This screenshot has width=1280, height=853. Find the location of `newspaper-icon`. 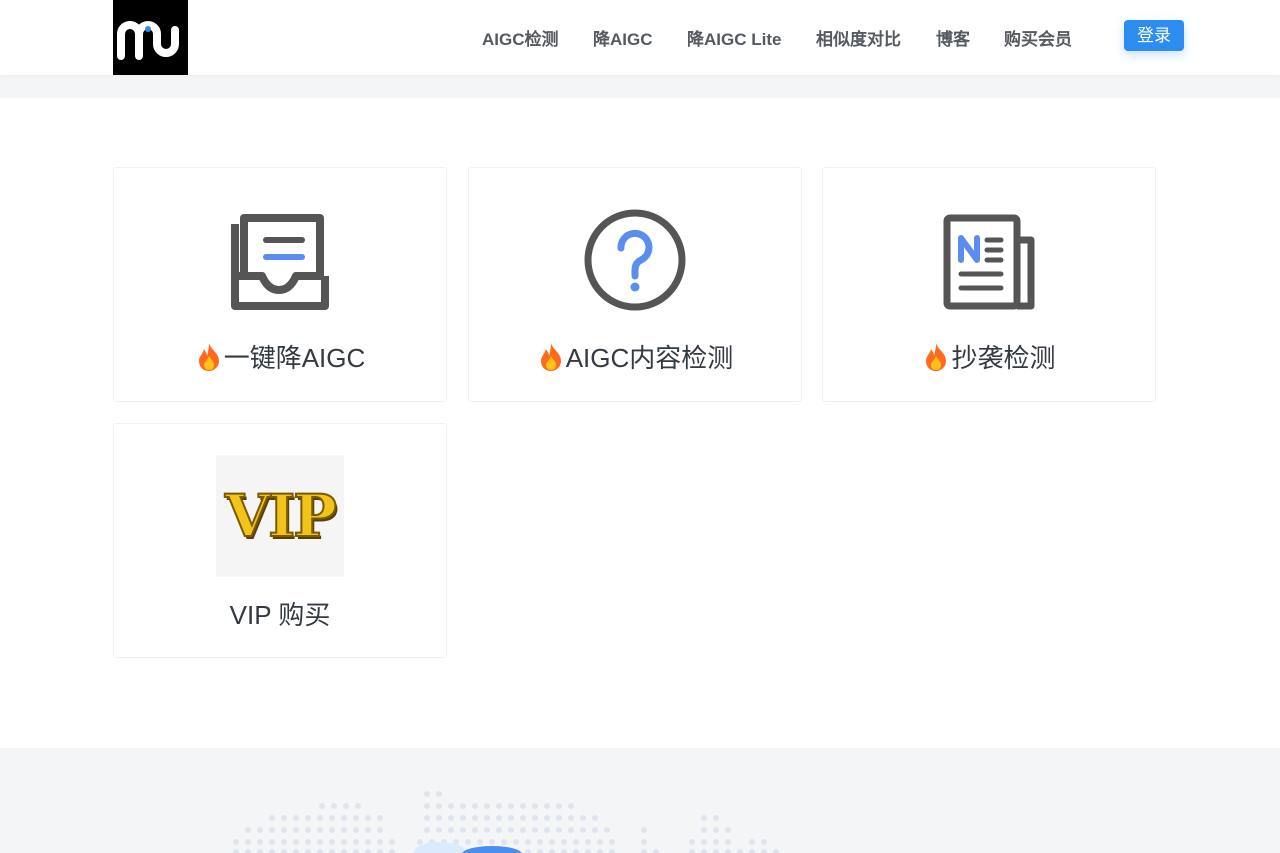

newspaper-icon is located at coordinates (989, 262).